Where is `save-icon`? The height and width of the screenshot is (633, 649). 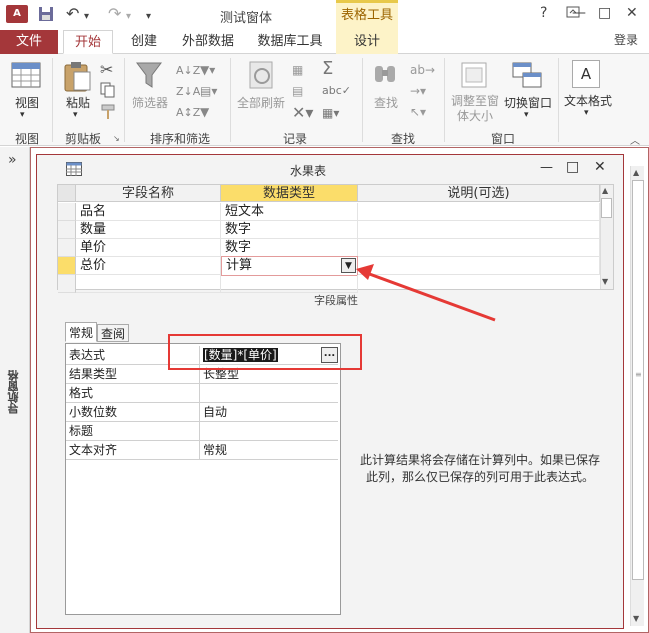
save-icon is located at coordinates (46, 16).